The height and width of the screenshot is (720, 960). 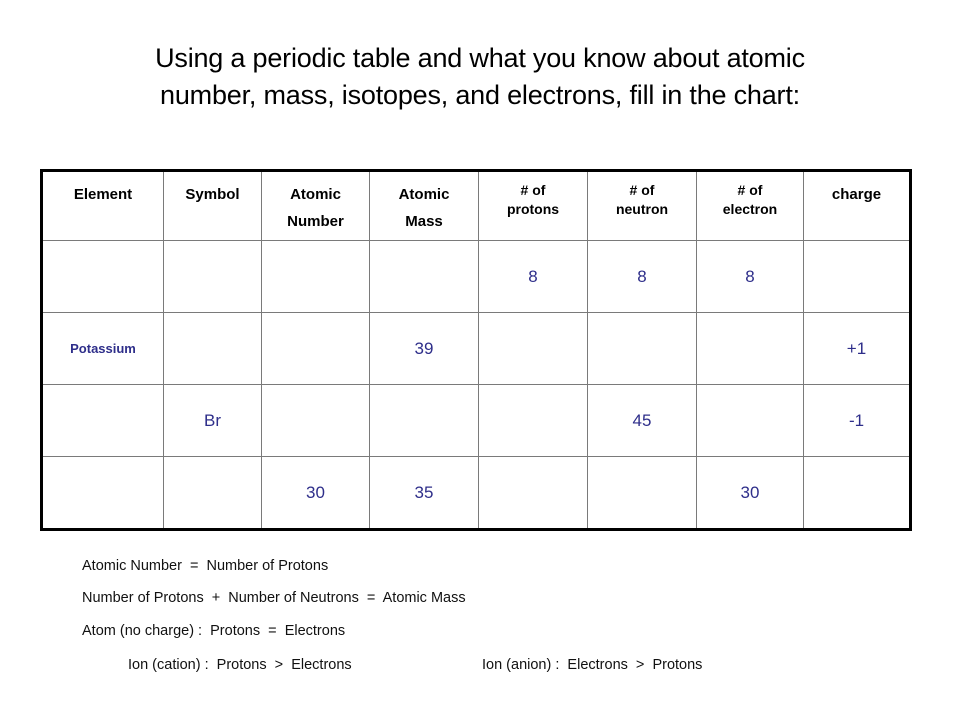 What do you see at coordinates (592, 665) in the screenshot?
I see `note-anion: Ion (anion) : Electrons > Protons` at bounding box center [592, 665].